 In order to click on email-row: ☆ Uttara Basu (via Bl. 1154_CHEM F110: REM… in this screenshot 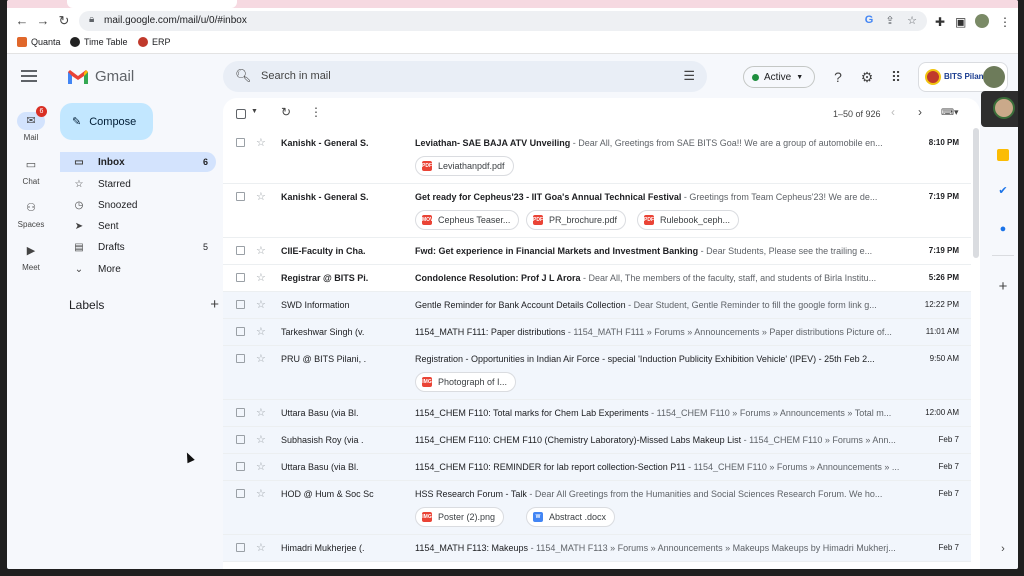, I will do `click(597, 467)`.